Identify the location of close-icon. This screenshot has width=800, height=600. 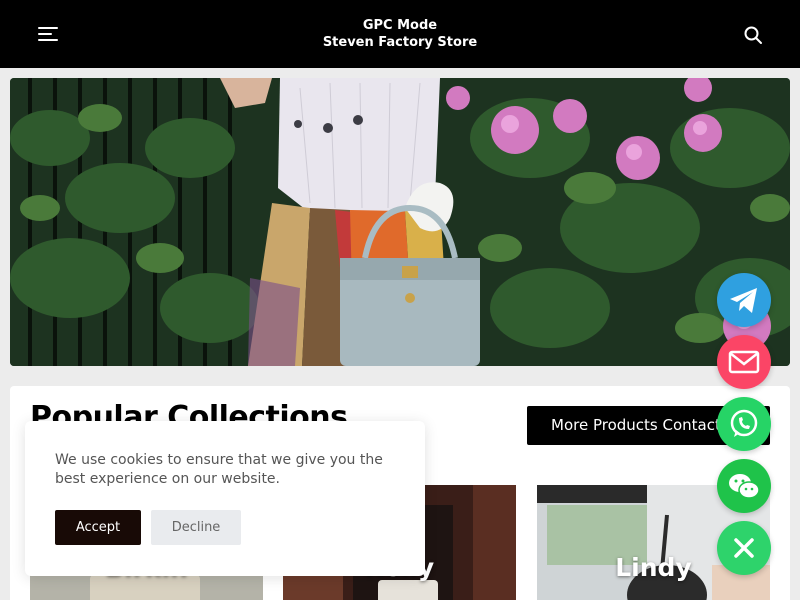
(744, 548).